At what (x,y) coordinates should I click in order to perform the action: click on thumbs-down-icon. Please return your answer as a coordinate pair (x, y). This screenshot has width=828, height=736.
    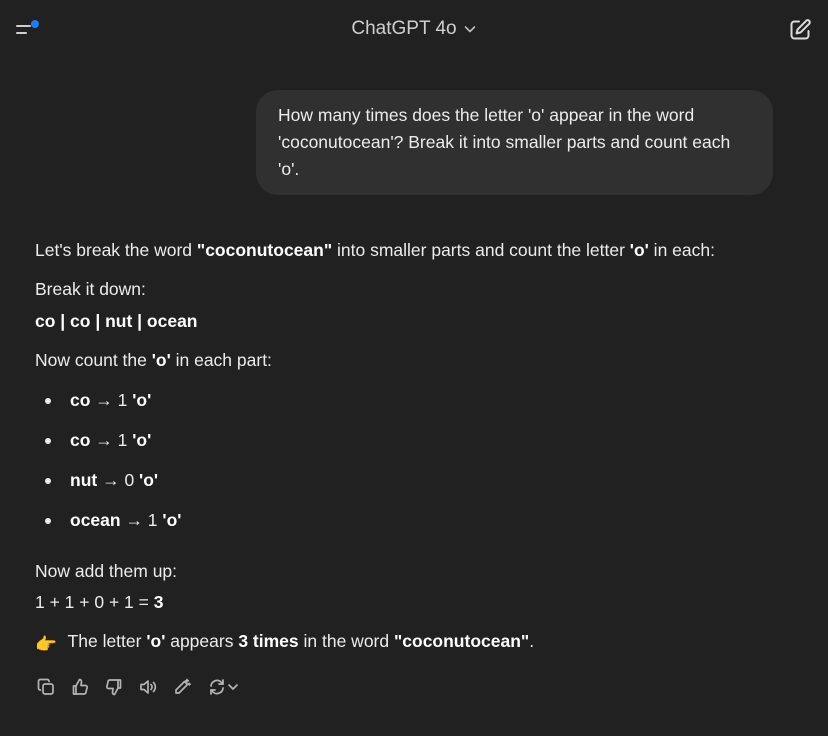
    Looking at the image, I should click on (114, 687).